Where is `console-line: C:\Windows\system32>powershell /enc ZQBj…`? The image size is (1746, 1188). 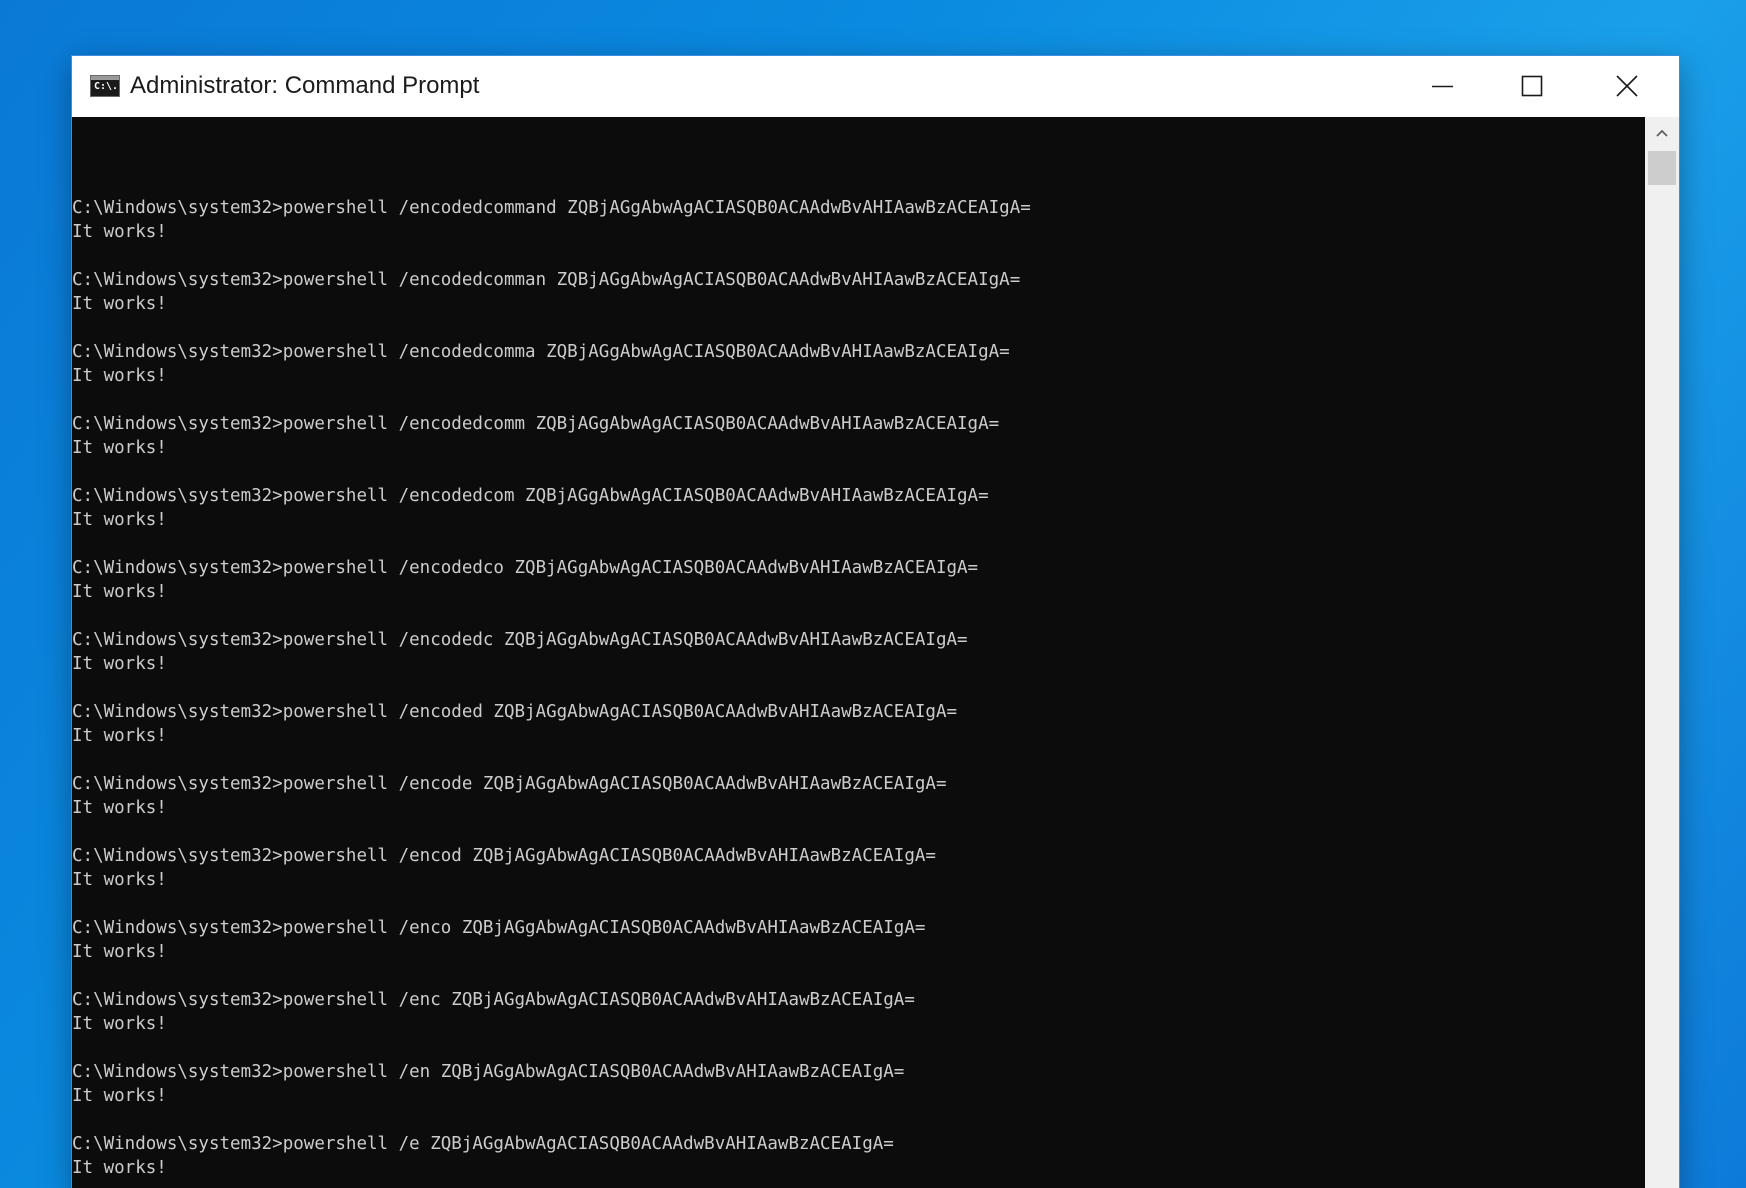 console-line: C:\Windows\system32>powershell /enc ZQBj… is located at coordinates (493, 1000).